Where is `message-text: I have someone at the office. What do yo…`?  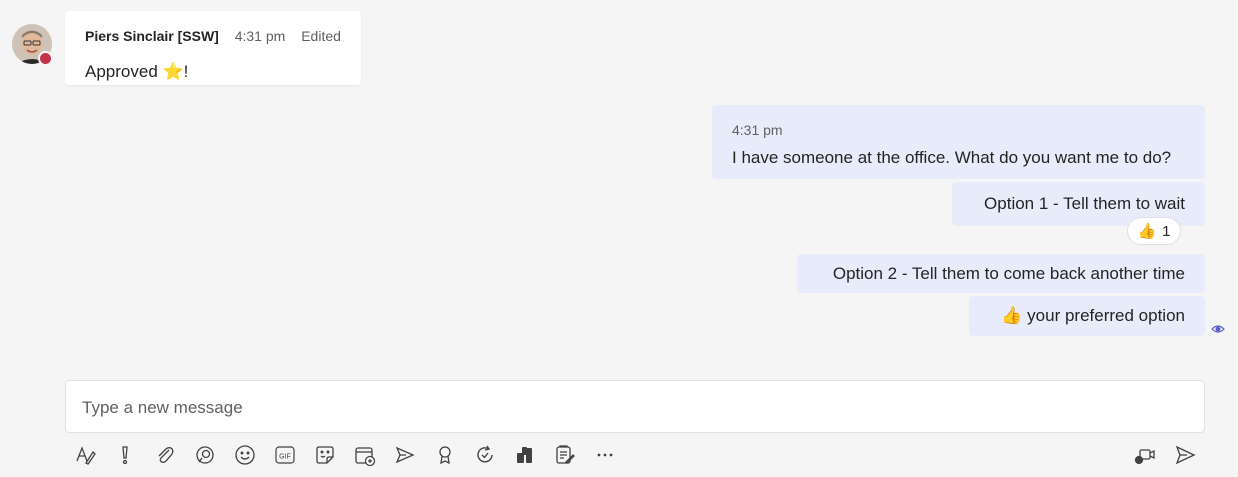 message-text: I have someone at the office. What do yo… is located at coordinates (952, 157).